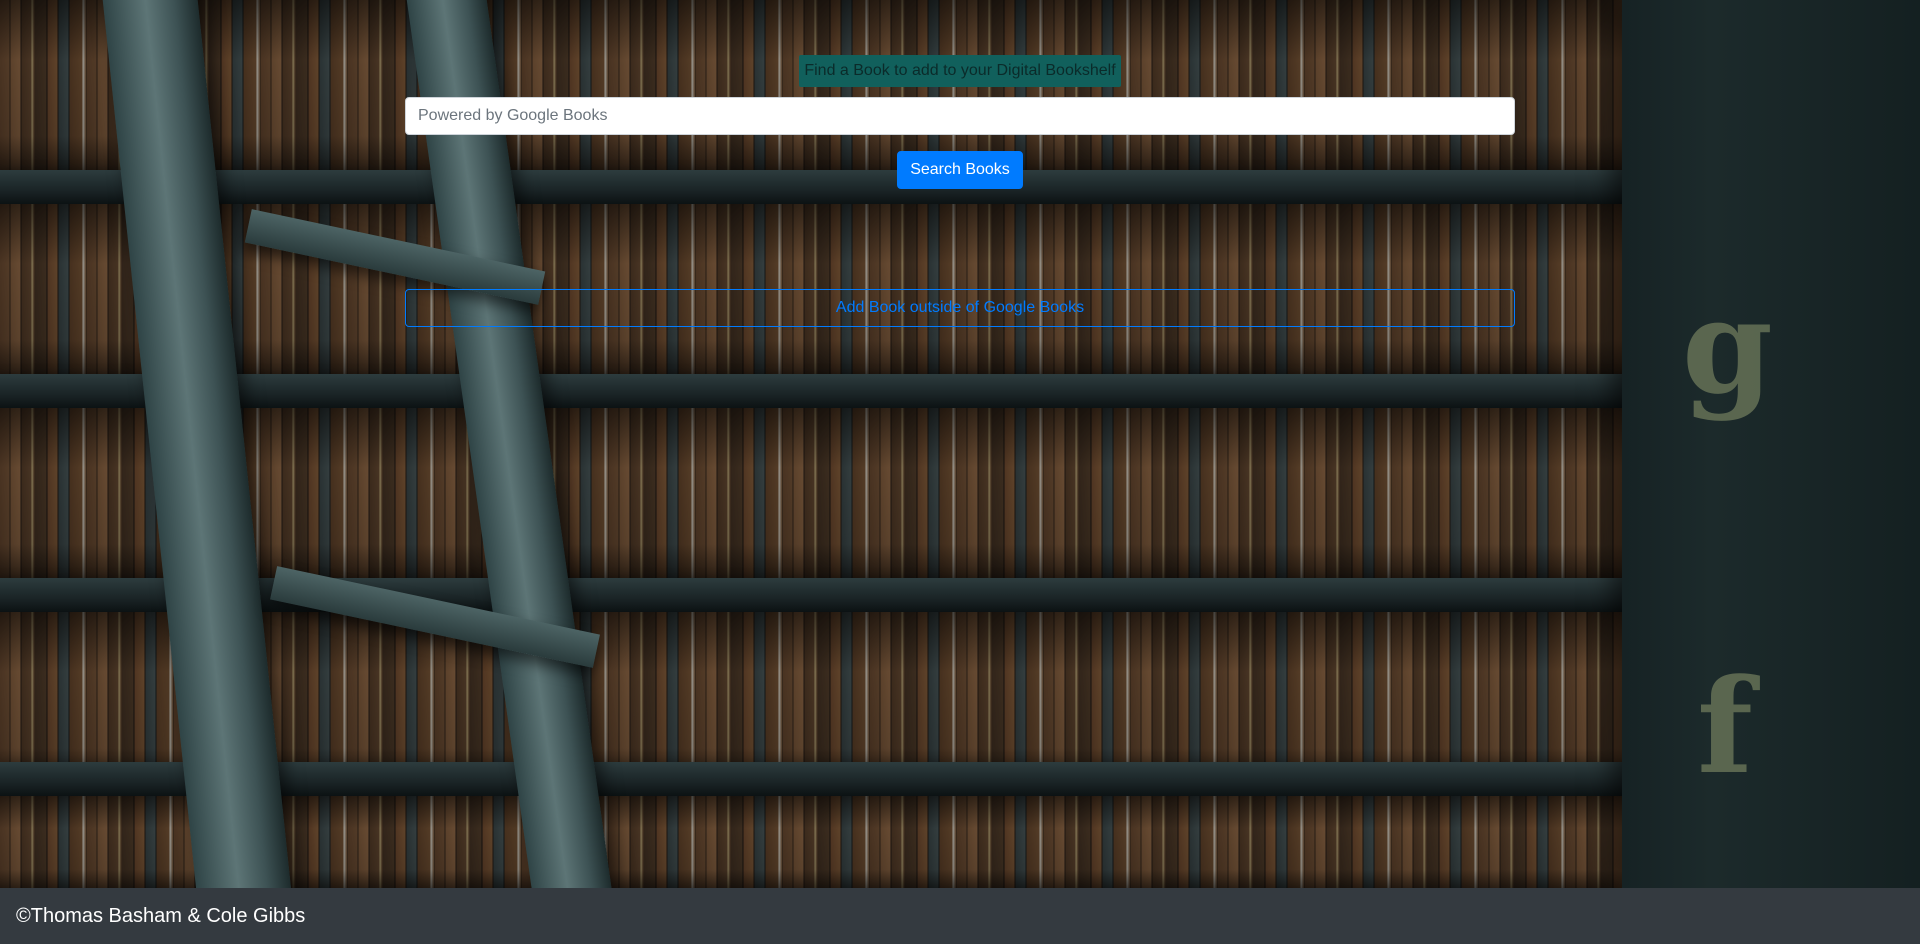 The image size is (1920, 944). What do you see at coordinates (960, 308) in the screenshot?
I see `add-book-outside-button: Add Book outside of Google Books` at bounding box center [960, 308].